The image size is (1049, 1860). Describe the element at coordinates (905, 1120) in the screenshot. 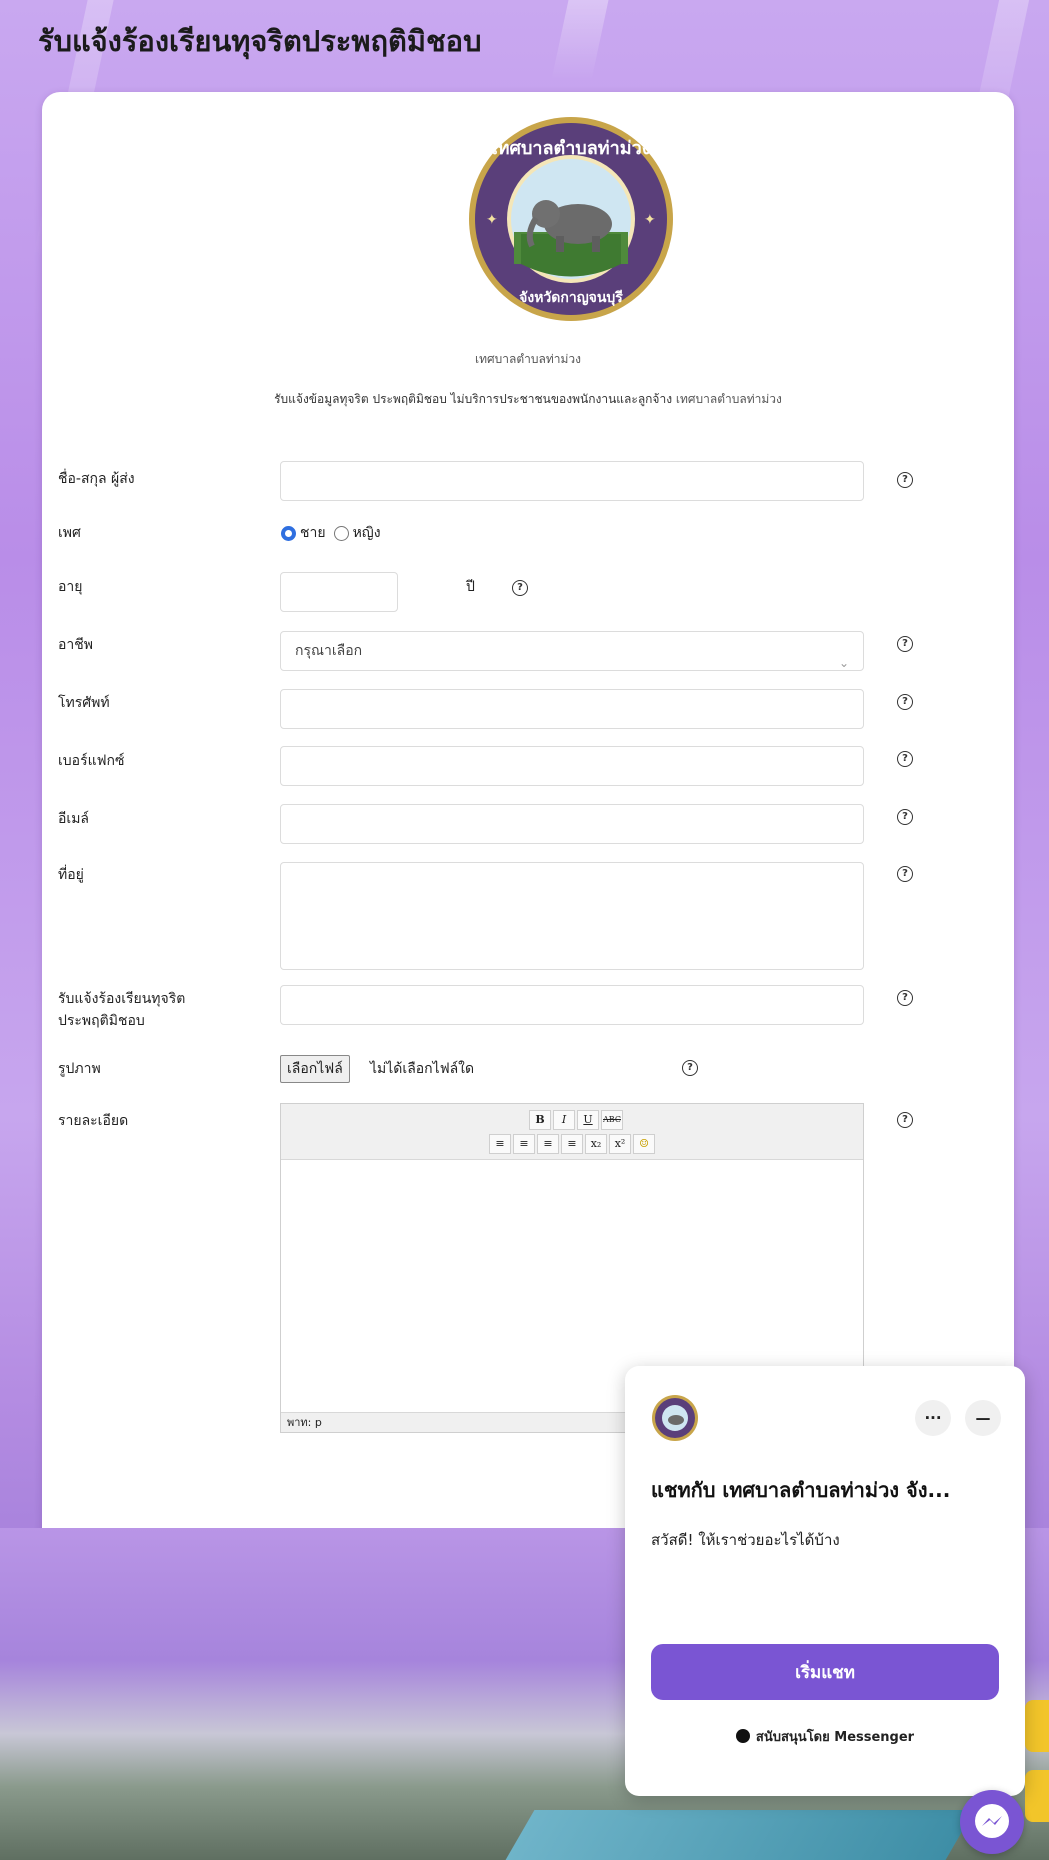

I see `detail-help-icon: ?` at that location.